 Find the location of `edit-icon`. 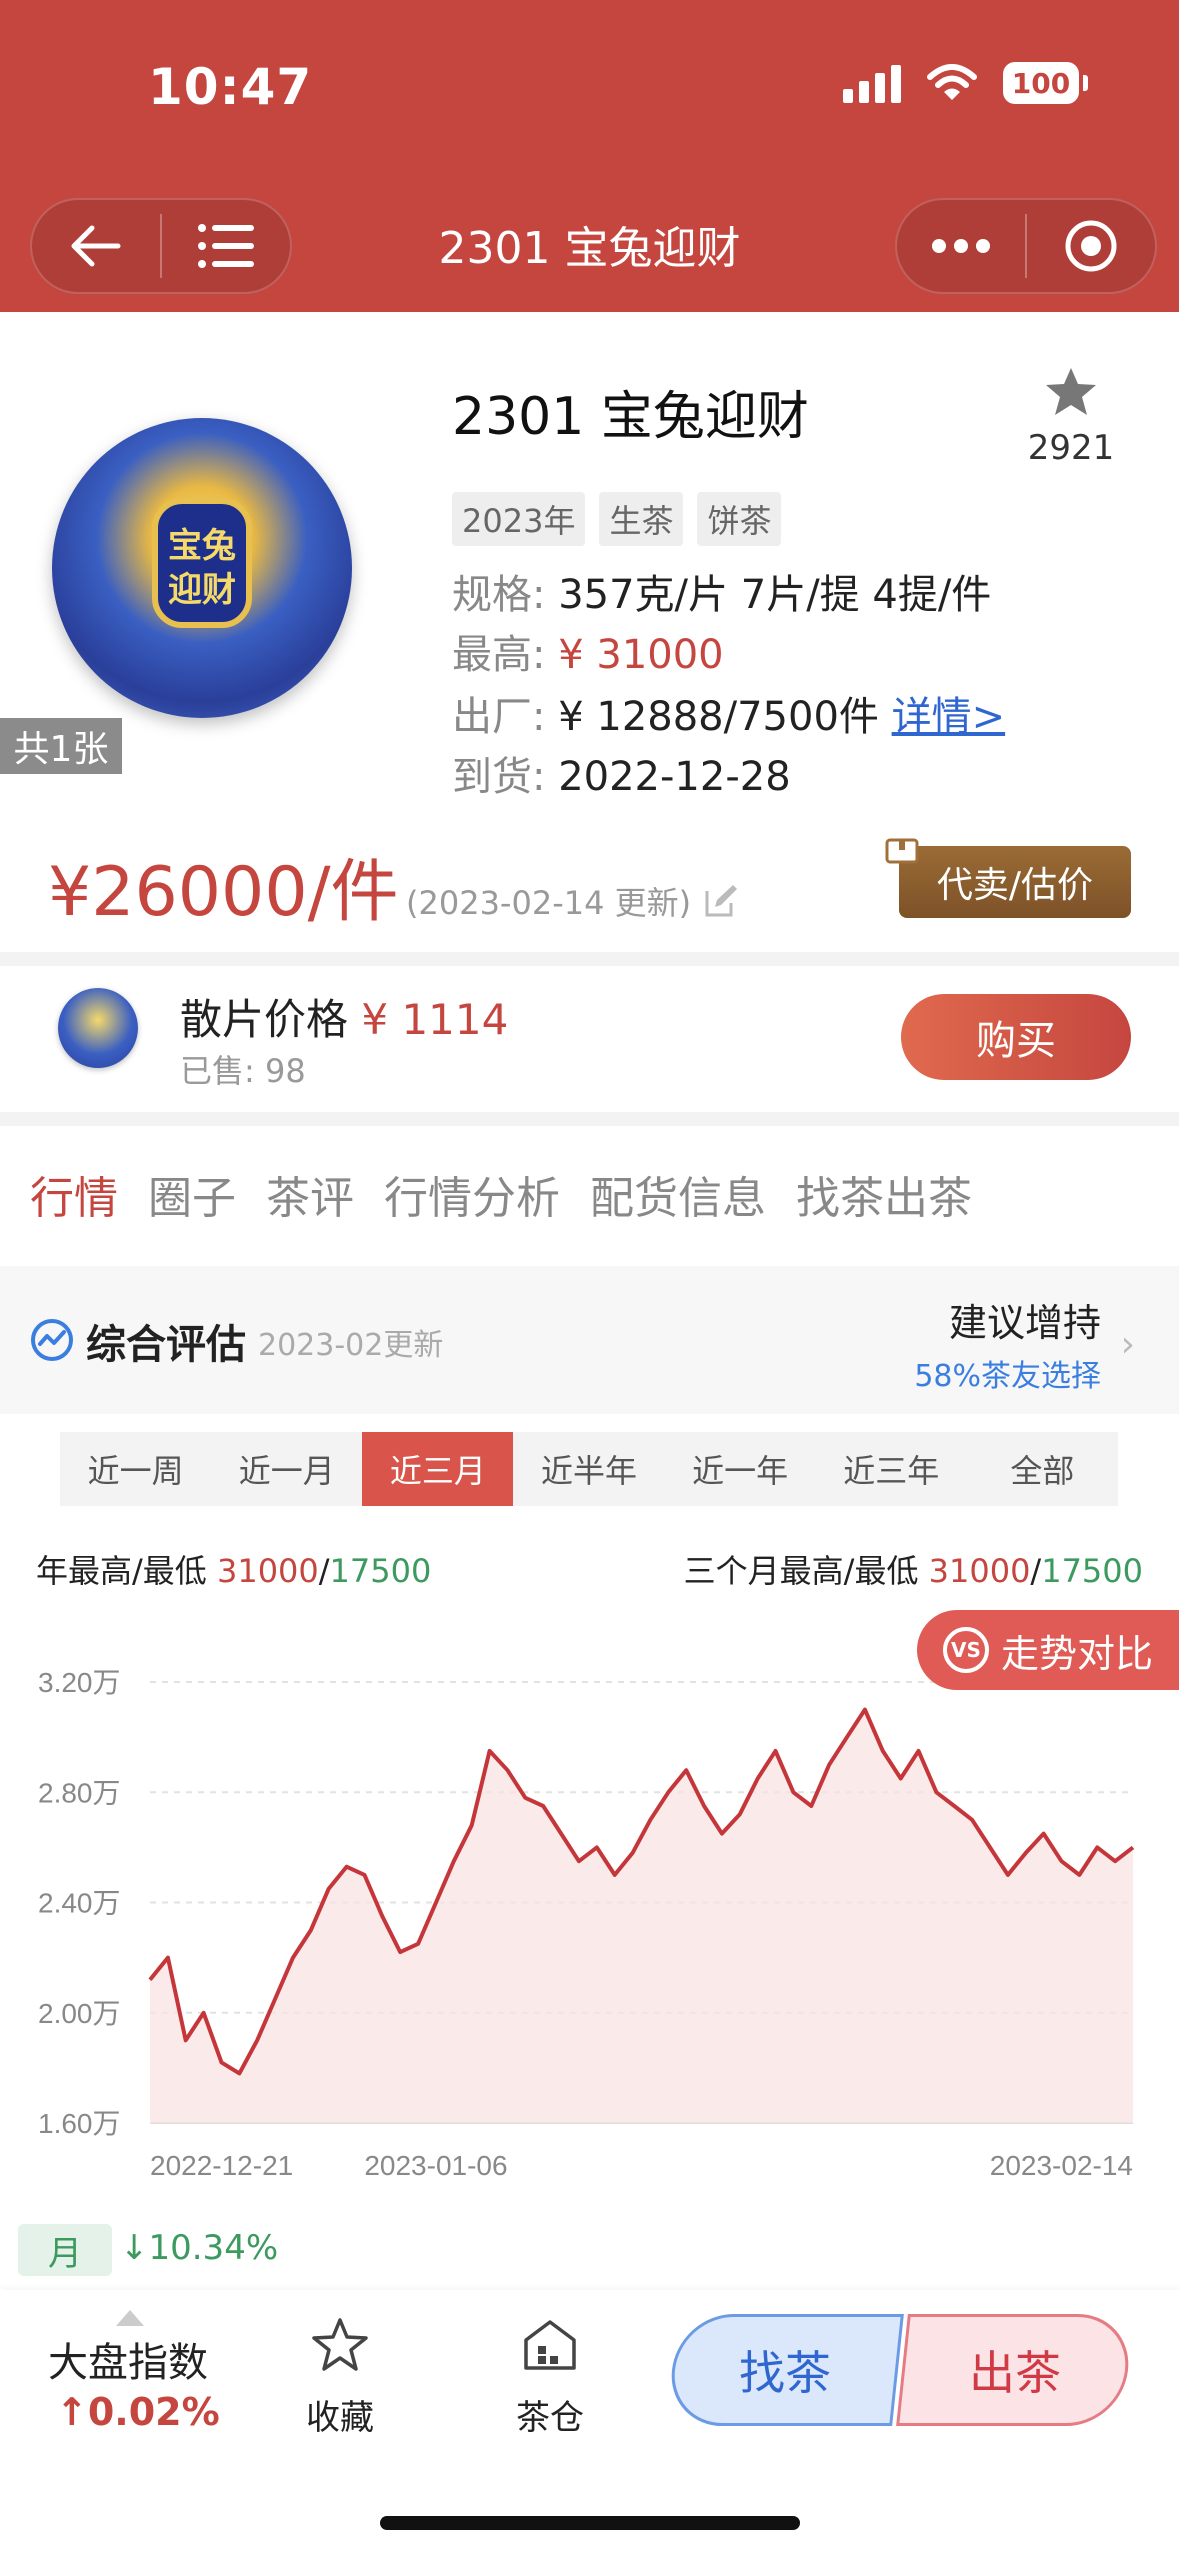

edit-icon is located at coordinates (721, 901).